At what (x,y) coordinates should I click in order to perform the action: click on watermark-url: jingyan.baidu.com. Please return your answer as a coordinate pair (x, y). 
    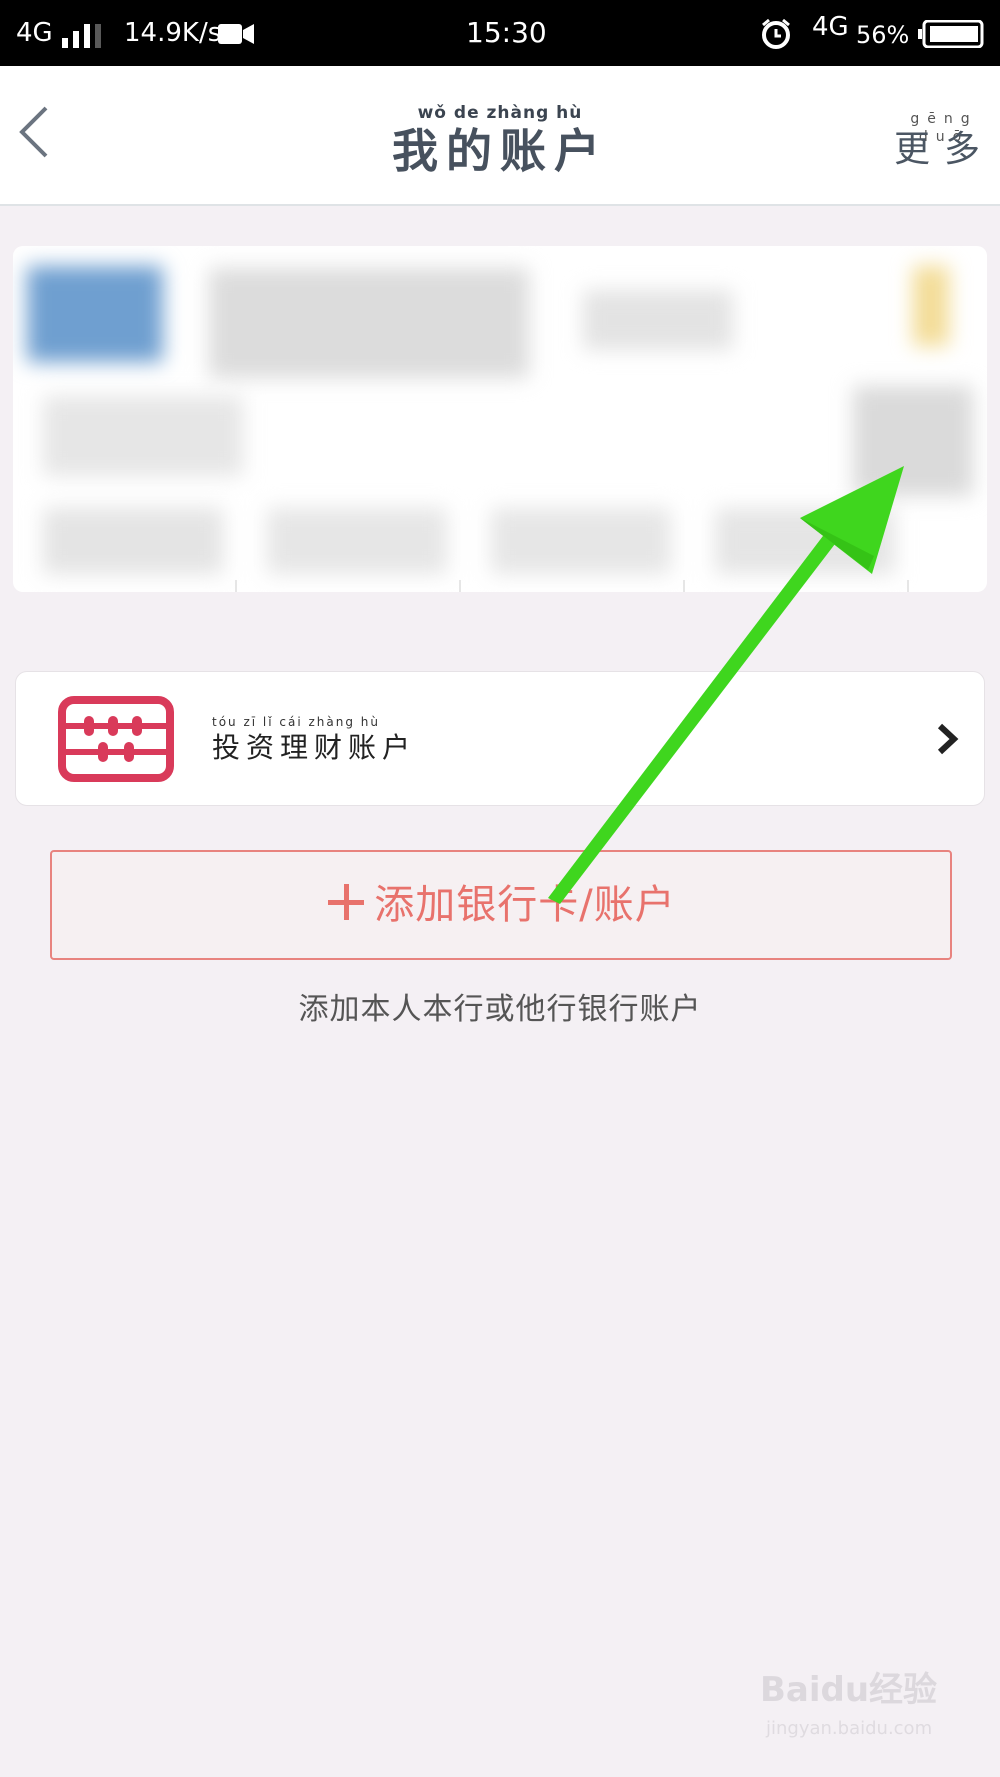
    Looking at the image, I should click on (849, 1728).